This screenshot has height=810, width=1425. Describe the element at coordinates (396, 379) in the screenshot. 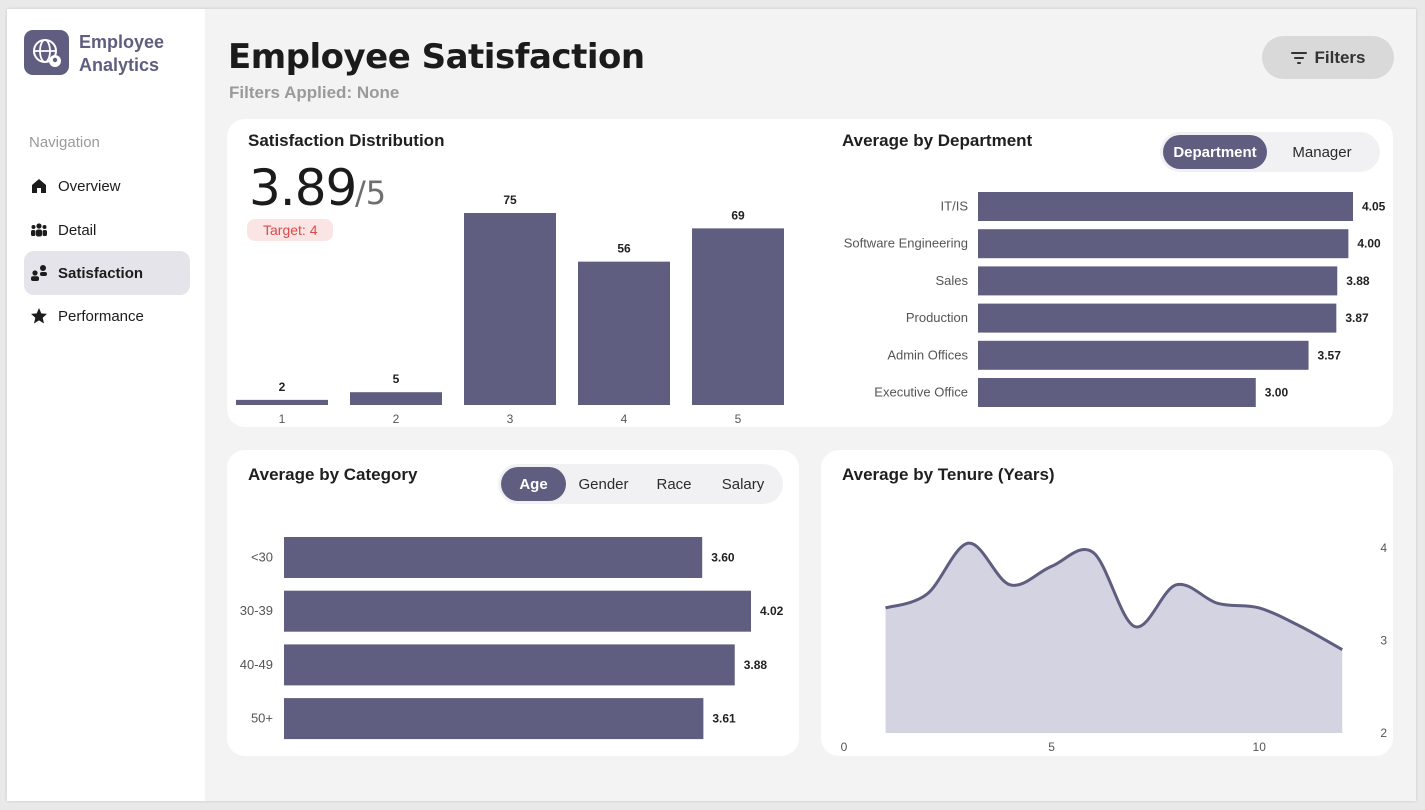

I see `distribution-value-label: 5` at that location.